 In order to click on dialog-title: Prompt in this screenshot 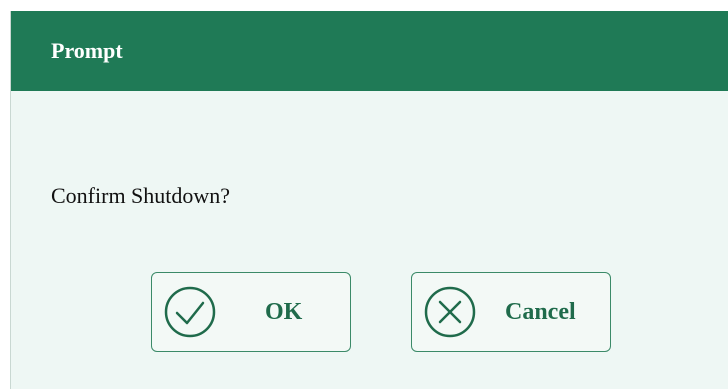, I will do `click(87, 50)`.